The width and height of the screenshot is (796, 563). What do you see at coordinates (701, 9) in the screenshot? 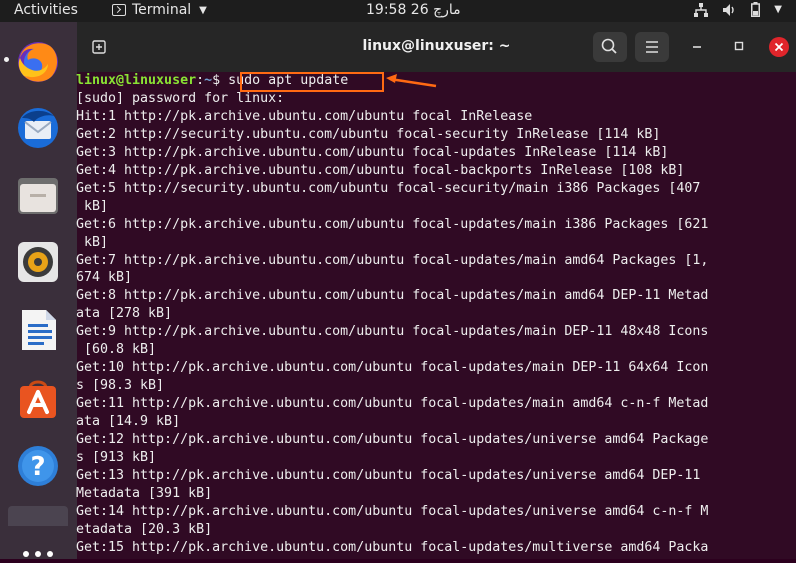
I see `network-icon` at bounding box center [701, 9].